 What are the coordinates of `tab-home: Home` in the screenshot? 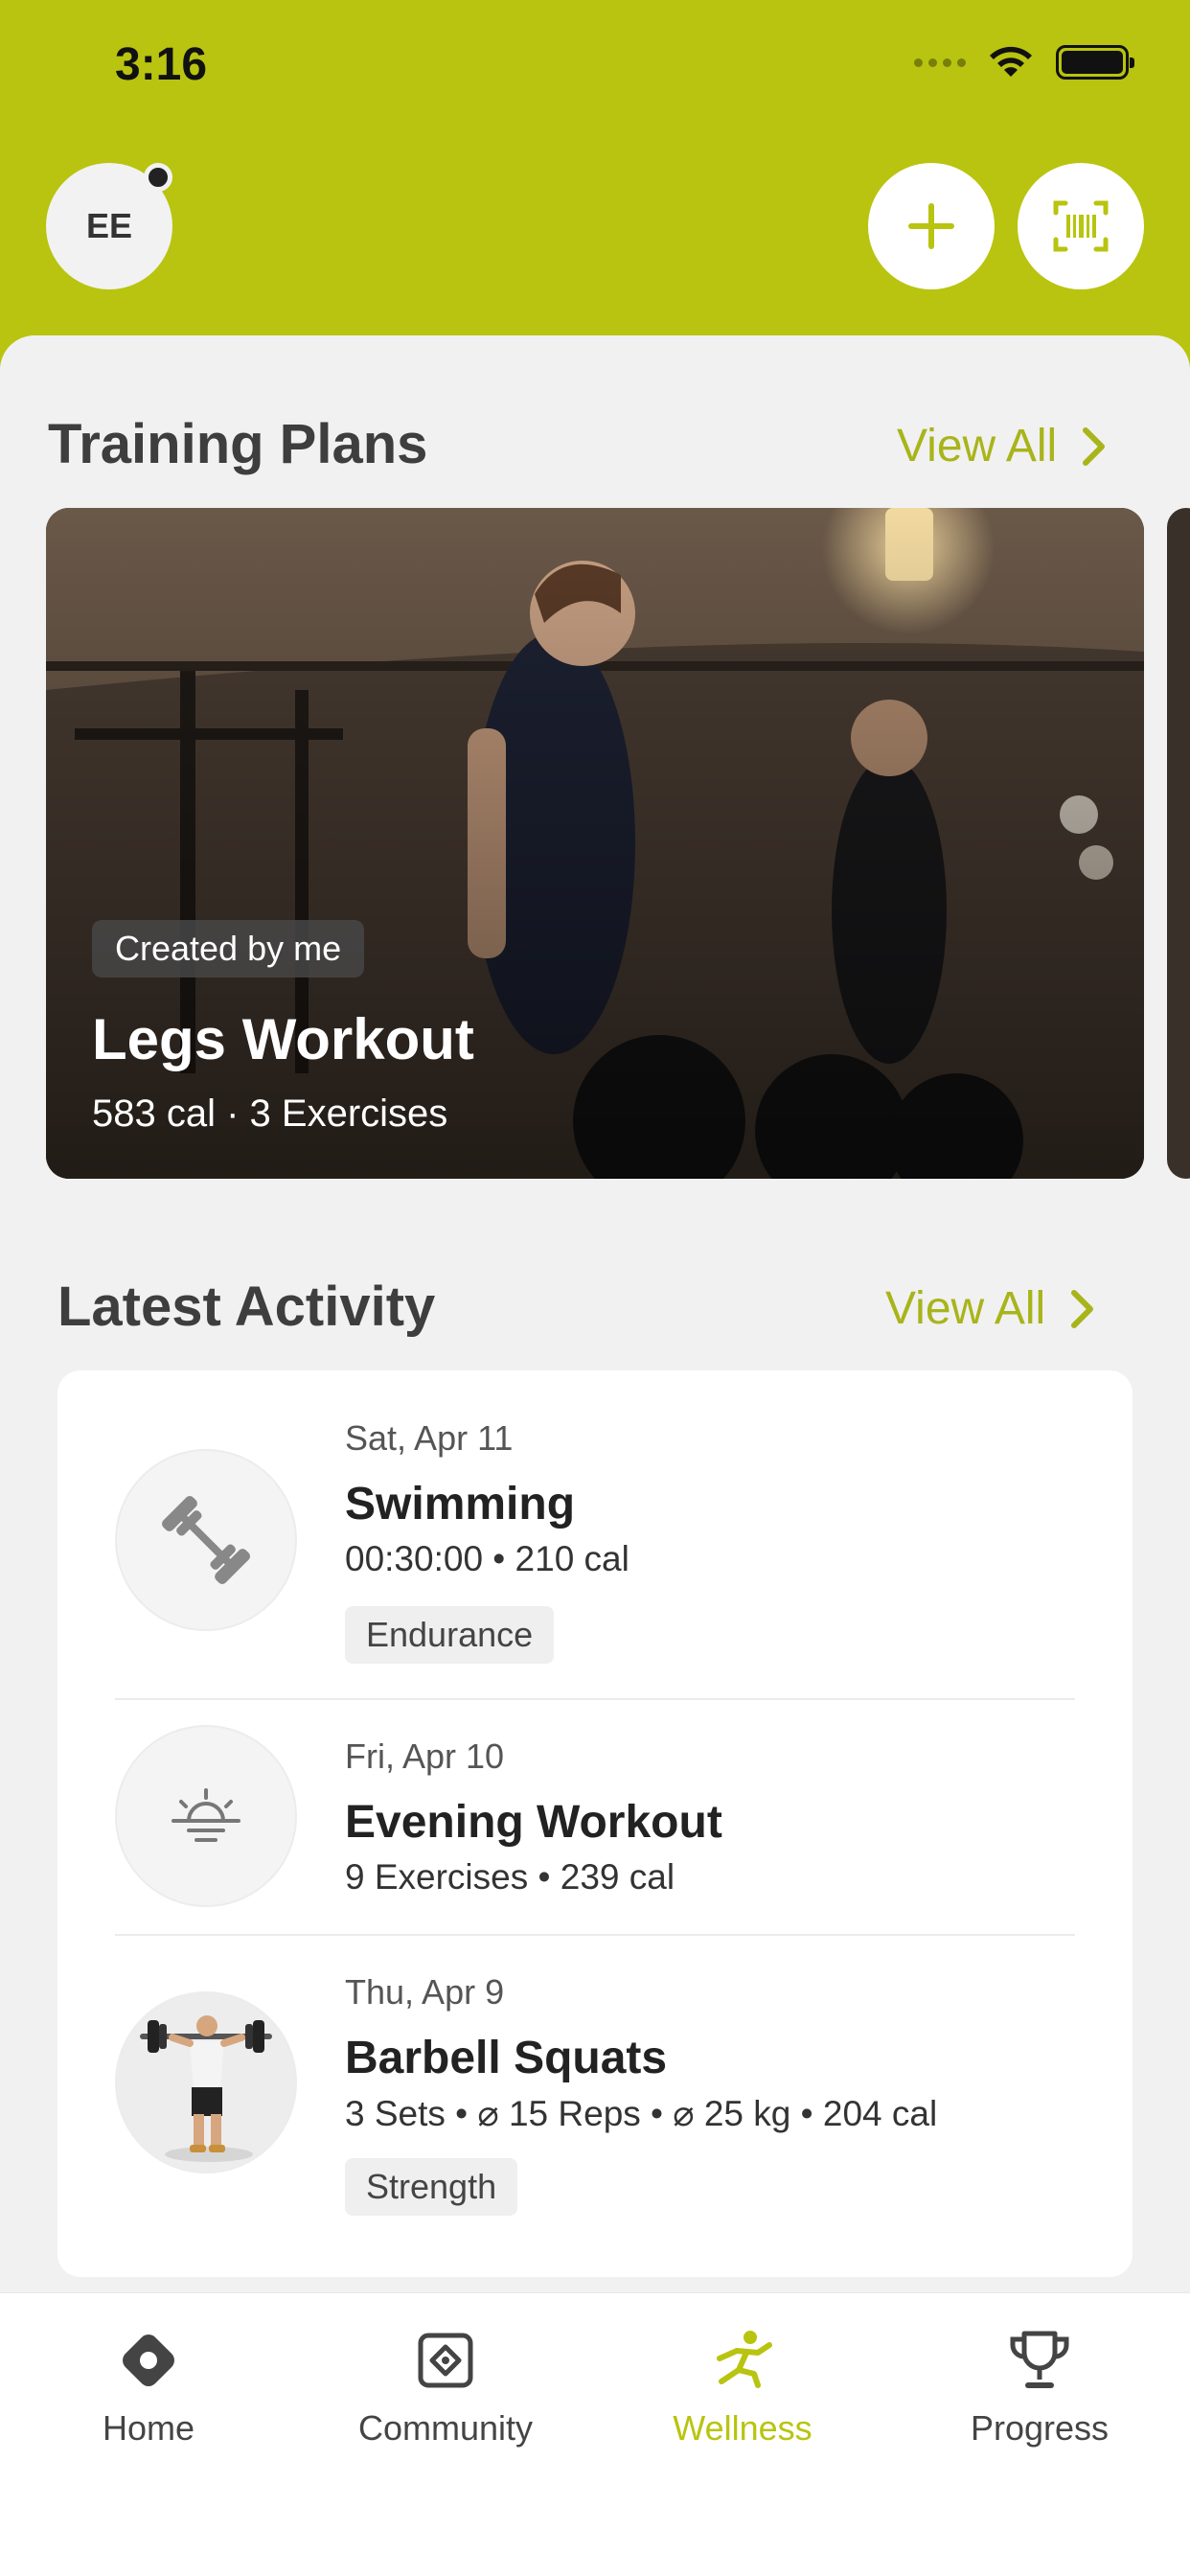 It's located at (148, 2387).